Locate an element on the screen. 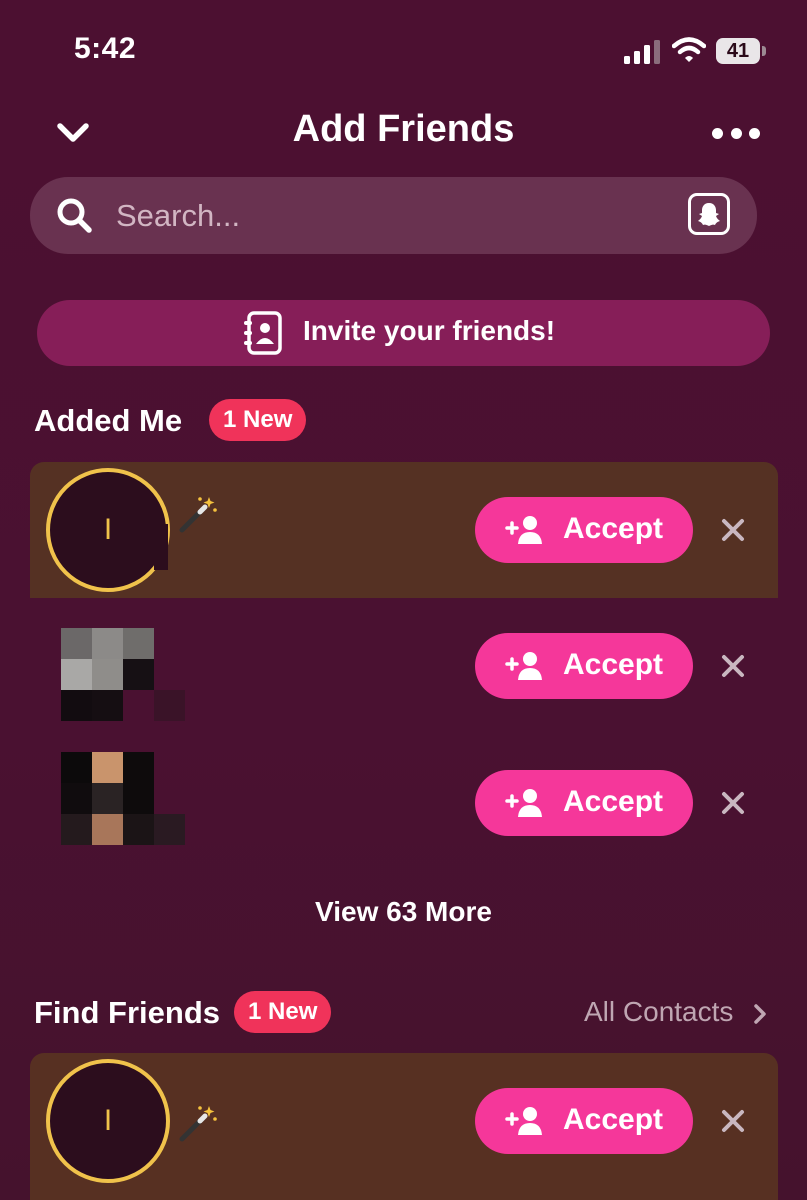 The width and height of the screenshot is (807, 1200). snapcode-scan-button is located at coordinates (709, 214).